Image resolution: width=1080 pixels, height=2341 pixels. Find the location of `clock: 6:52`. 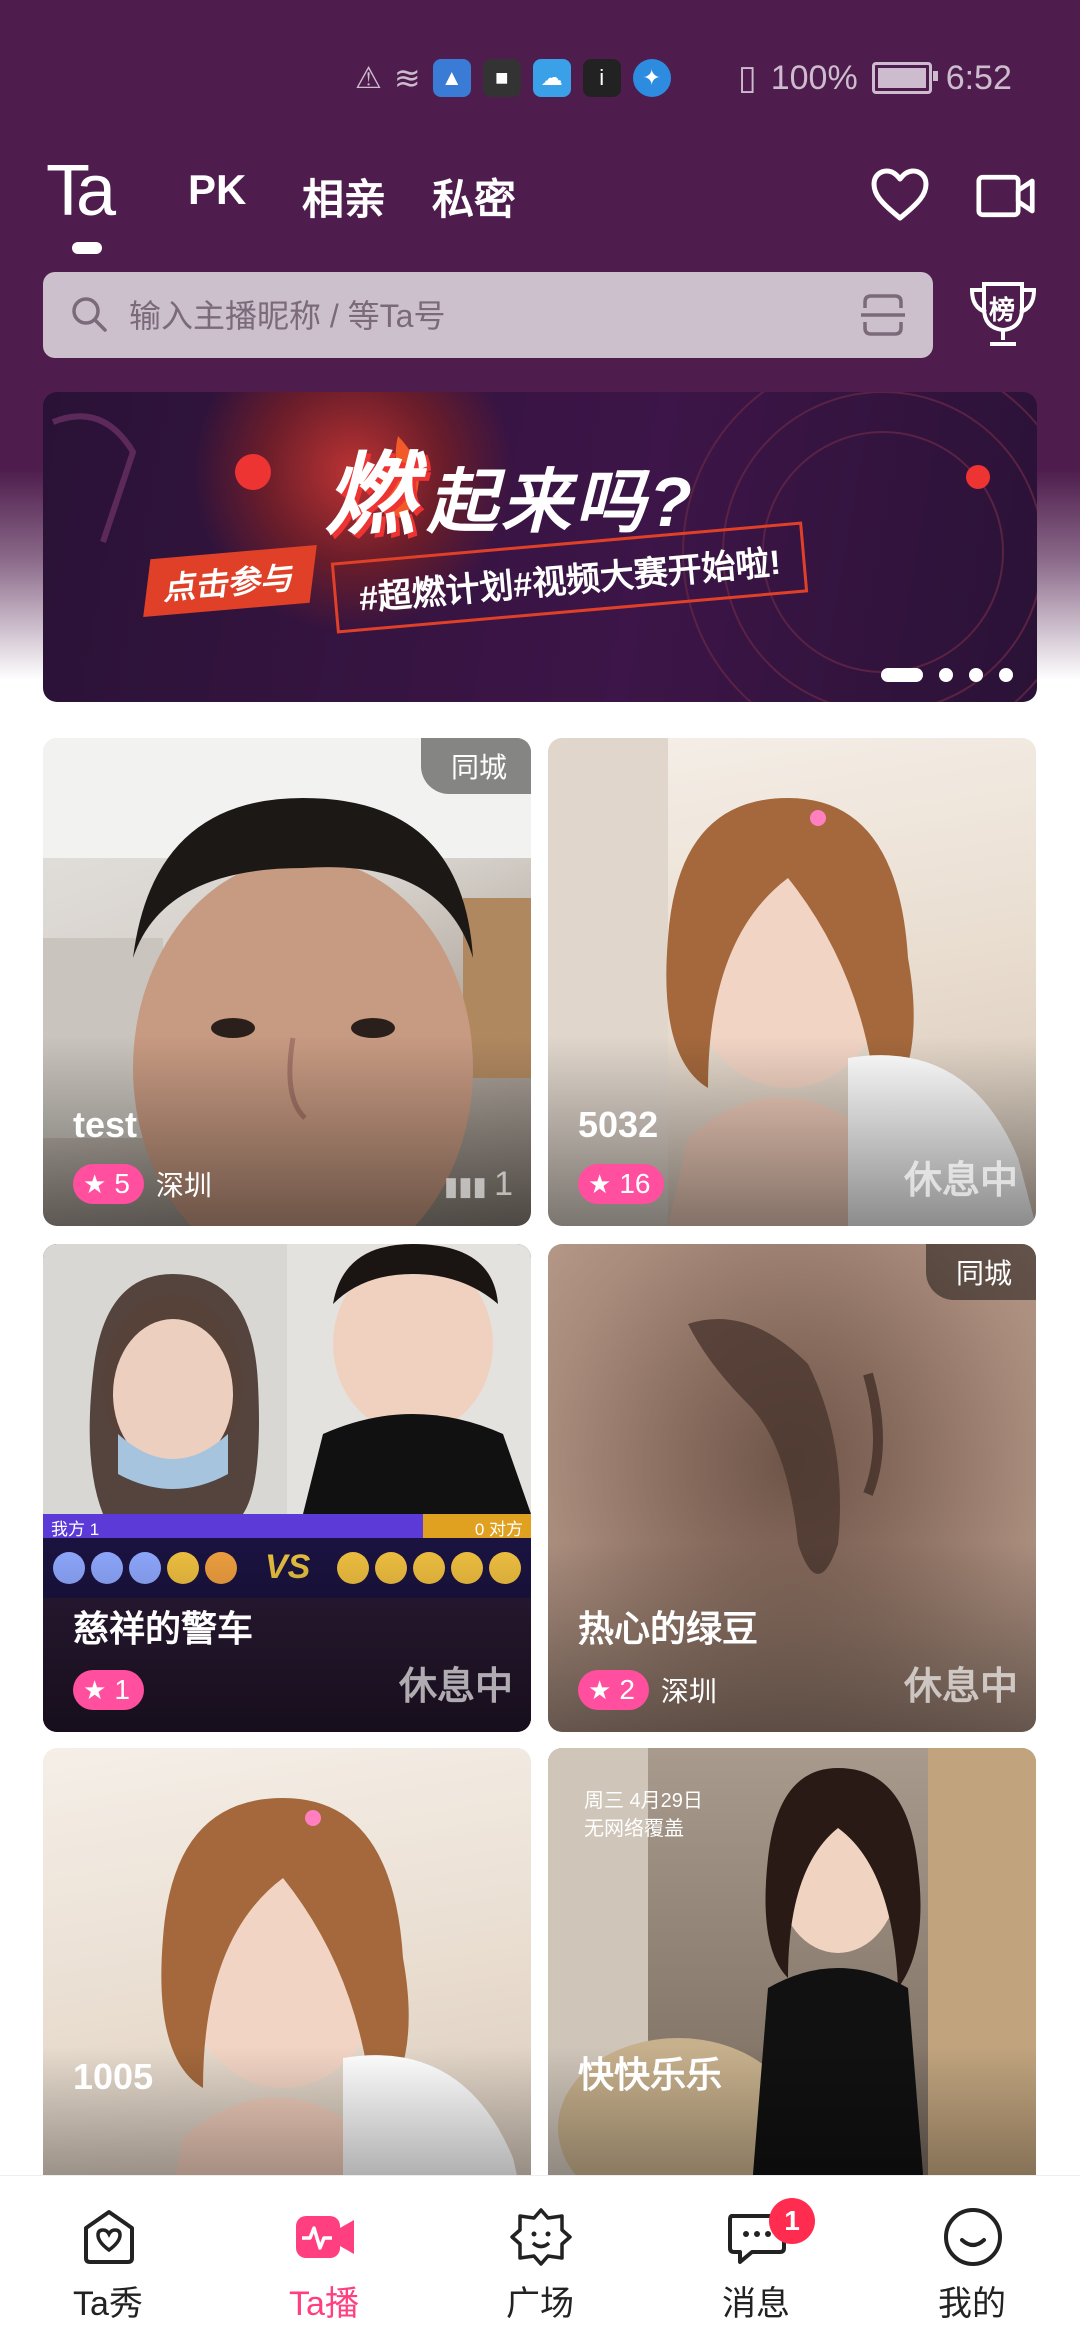

clock: 6:52 is located at coordinates (978, 77).